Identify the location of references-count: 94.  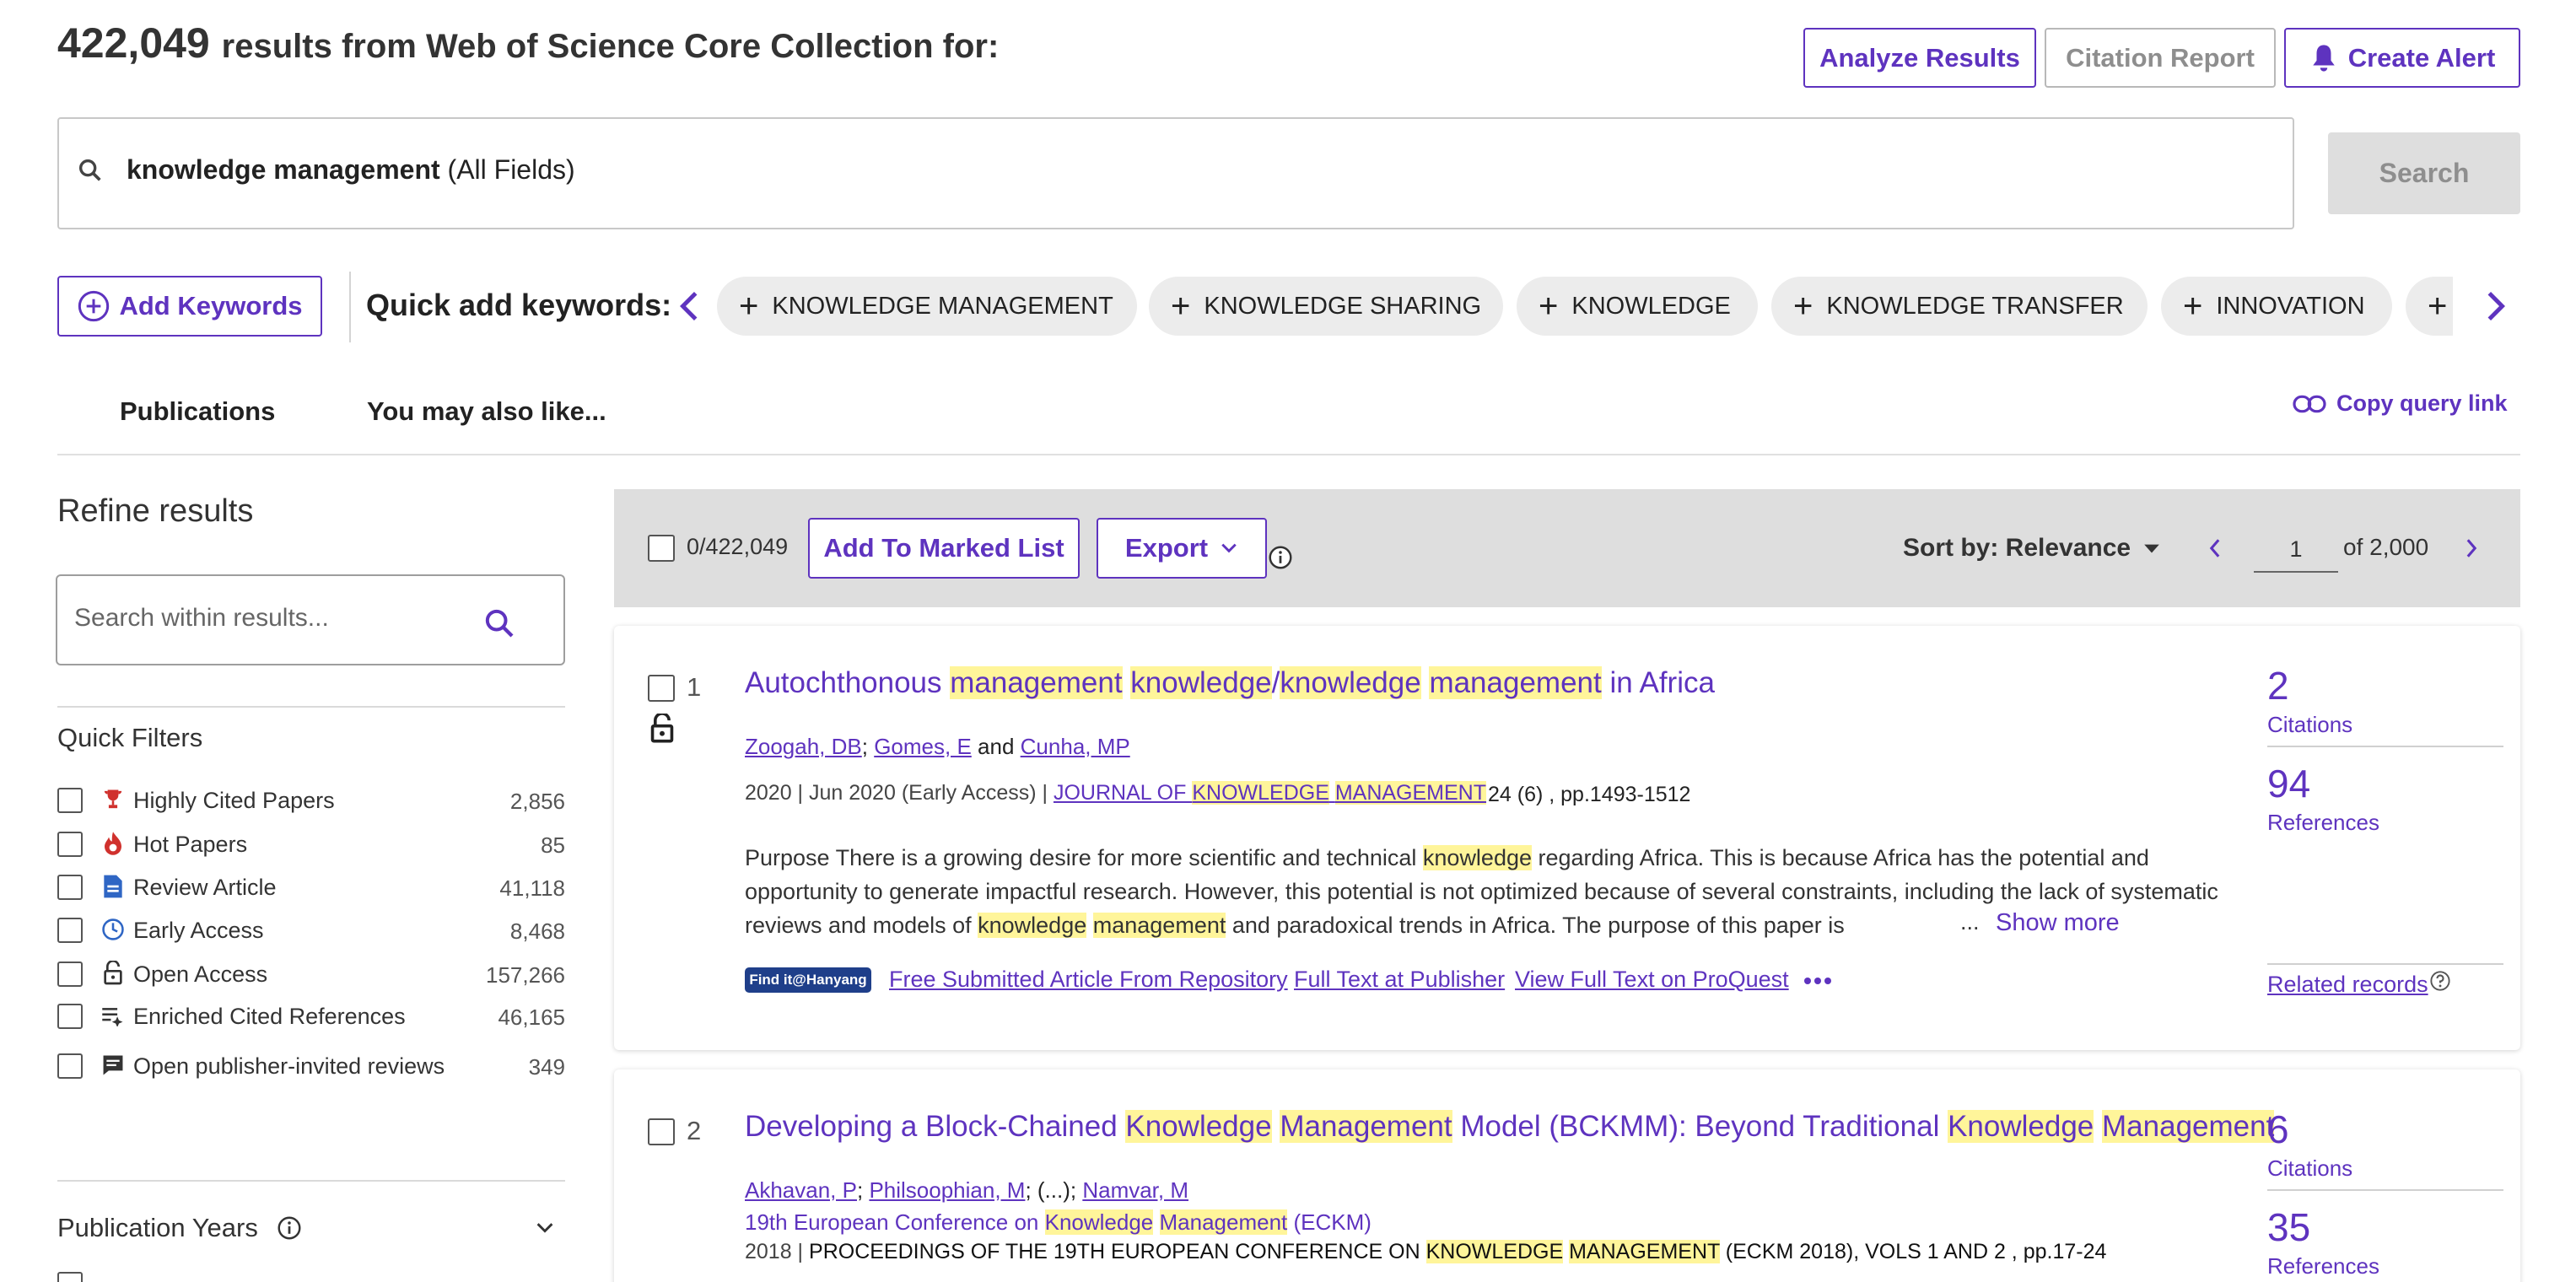
(2288, 783).